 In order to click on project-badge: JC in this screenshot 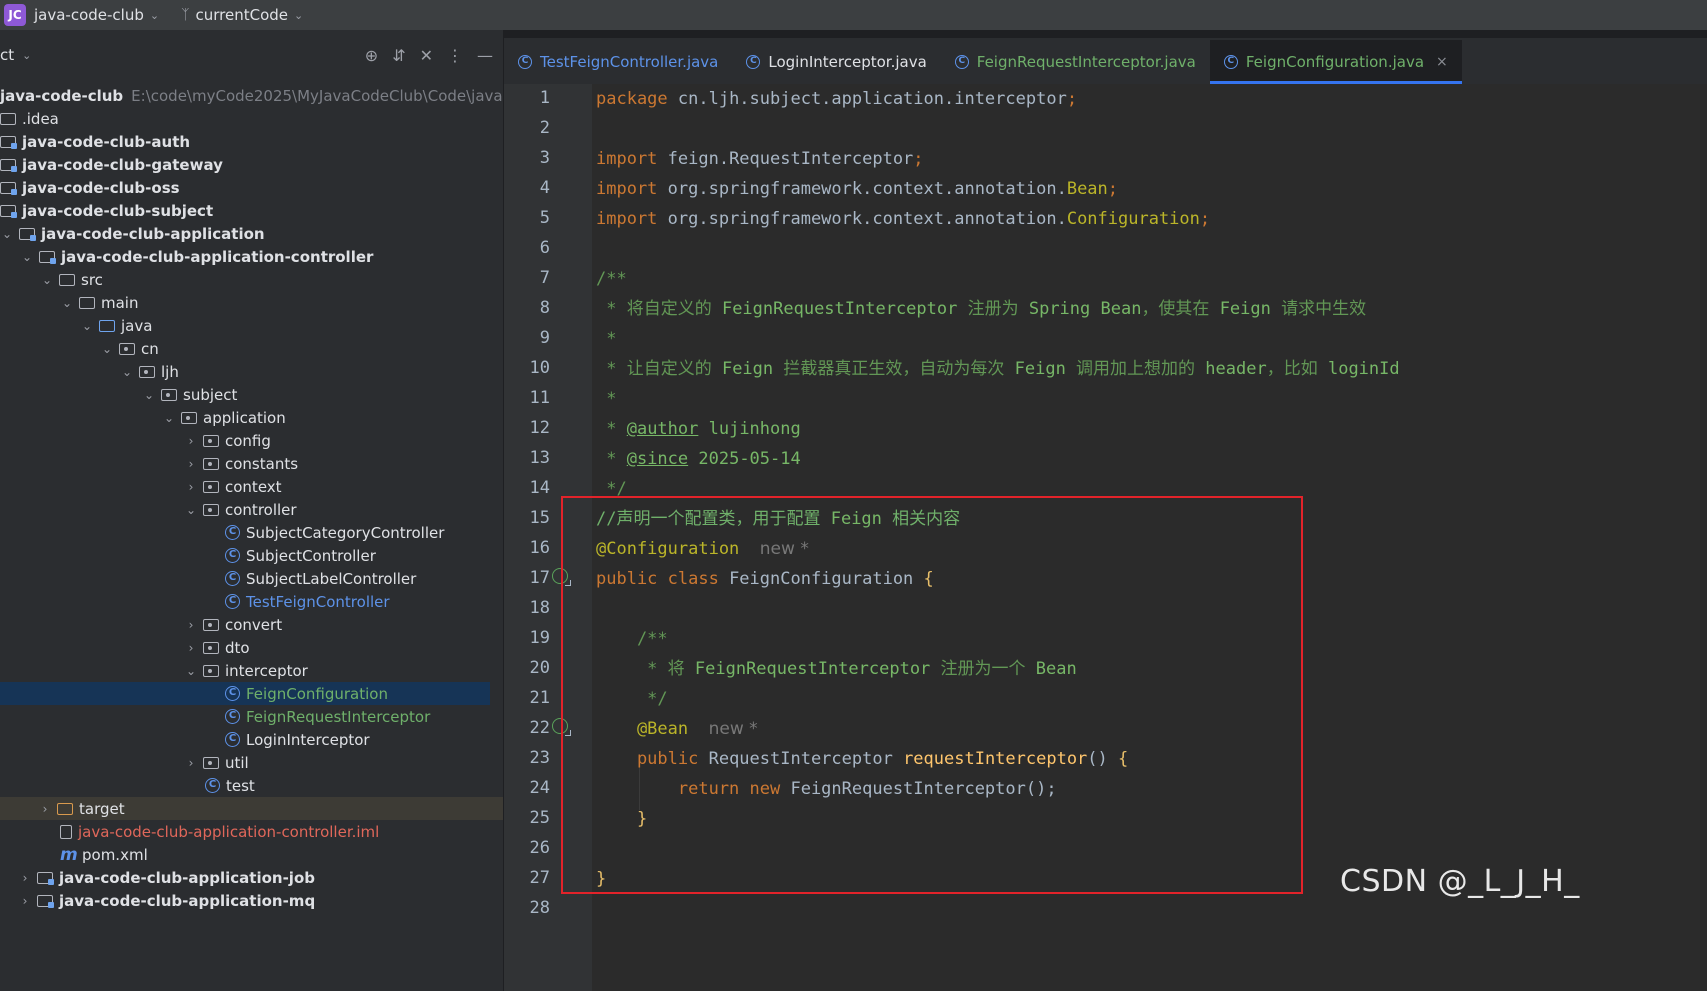, I will do `click(15, 15)`.